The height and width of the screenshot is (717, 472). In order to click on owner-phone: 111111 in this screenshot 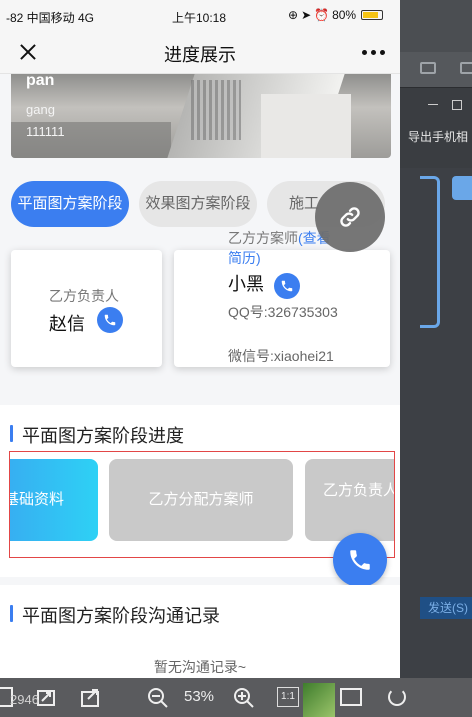, I will do `click(45, 131)`.